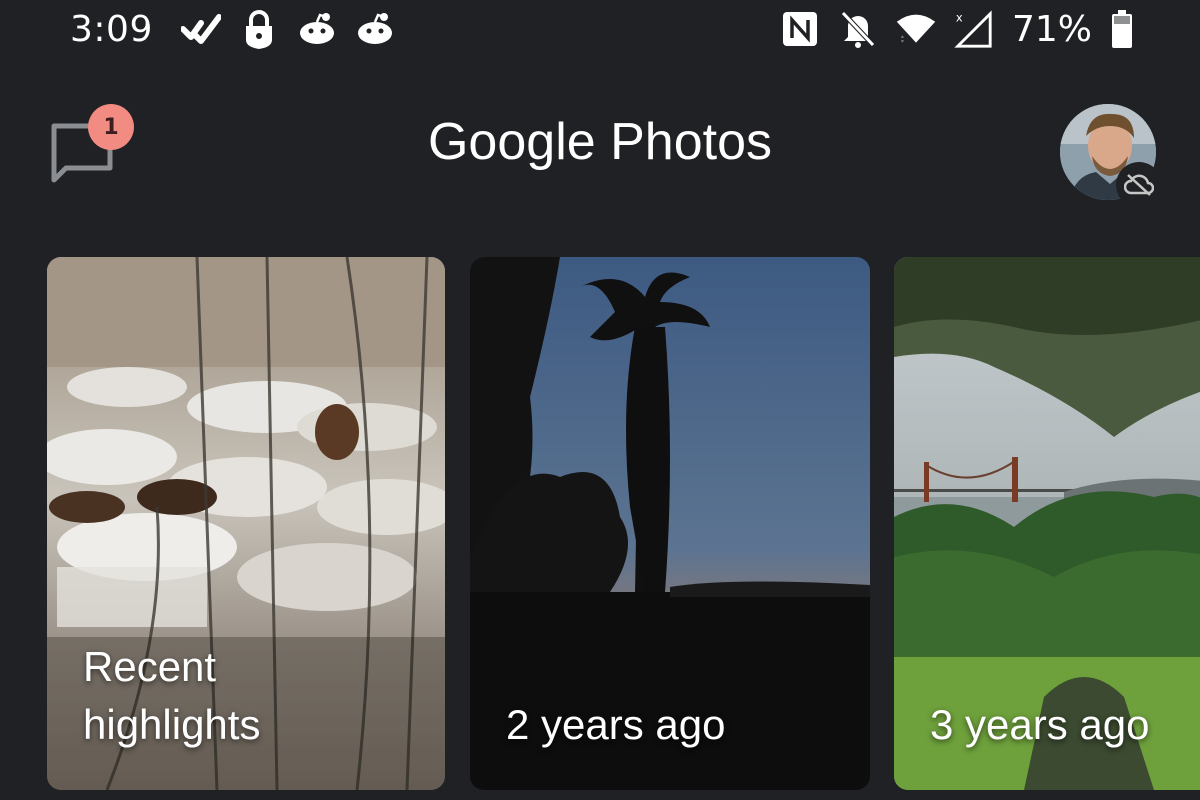  Describe the element at coordinates (691, 142) in the screenshot. I see `title-photos: Photos` at that location.